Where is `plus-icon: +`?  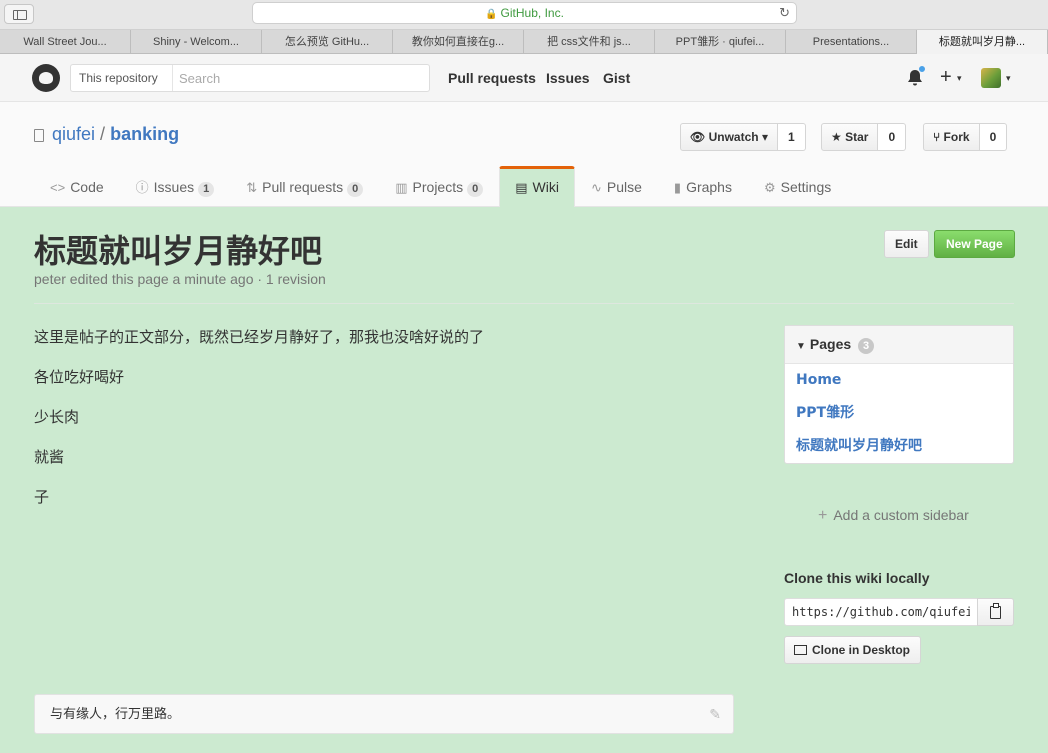 plus-icon: + is located at coordinates (823, 515).